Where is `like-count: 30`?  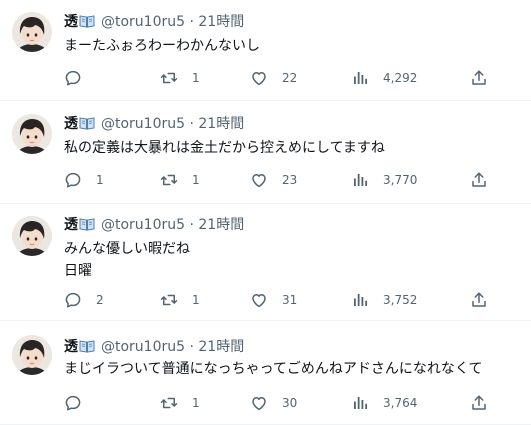
like-count: 30 is located at coordinates (290, 403).